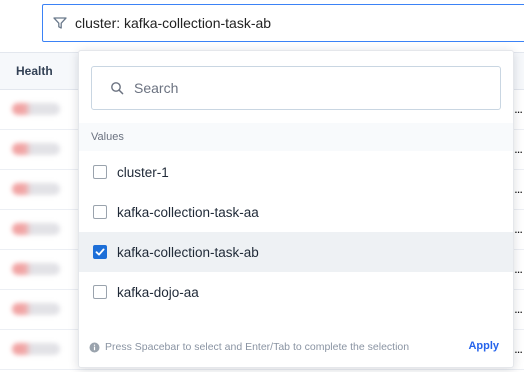  Describe the element at coordinates (34, 71) in the screenshot. I see `column-header-health: Health` at that location.